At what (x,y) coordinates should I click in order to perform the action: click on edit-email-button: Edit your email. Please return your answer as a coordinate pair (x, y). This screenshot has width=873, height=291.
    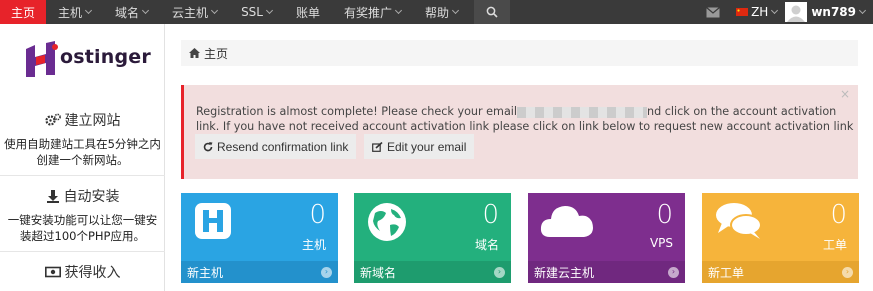
    Looking at the image, I should click on (419, 146).